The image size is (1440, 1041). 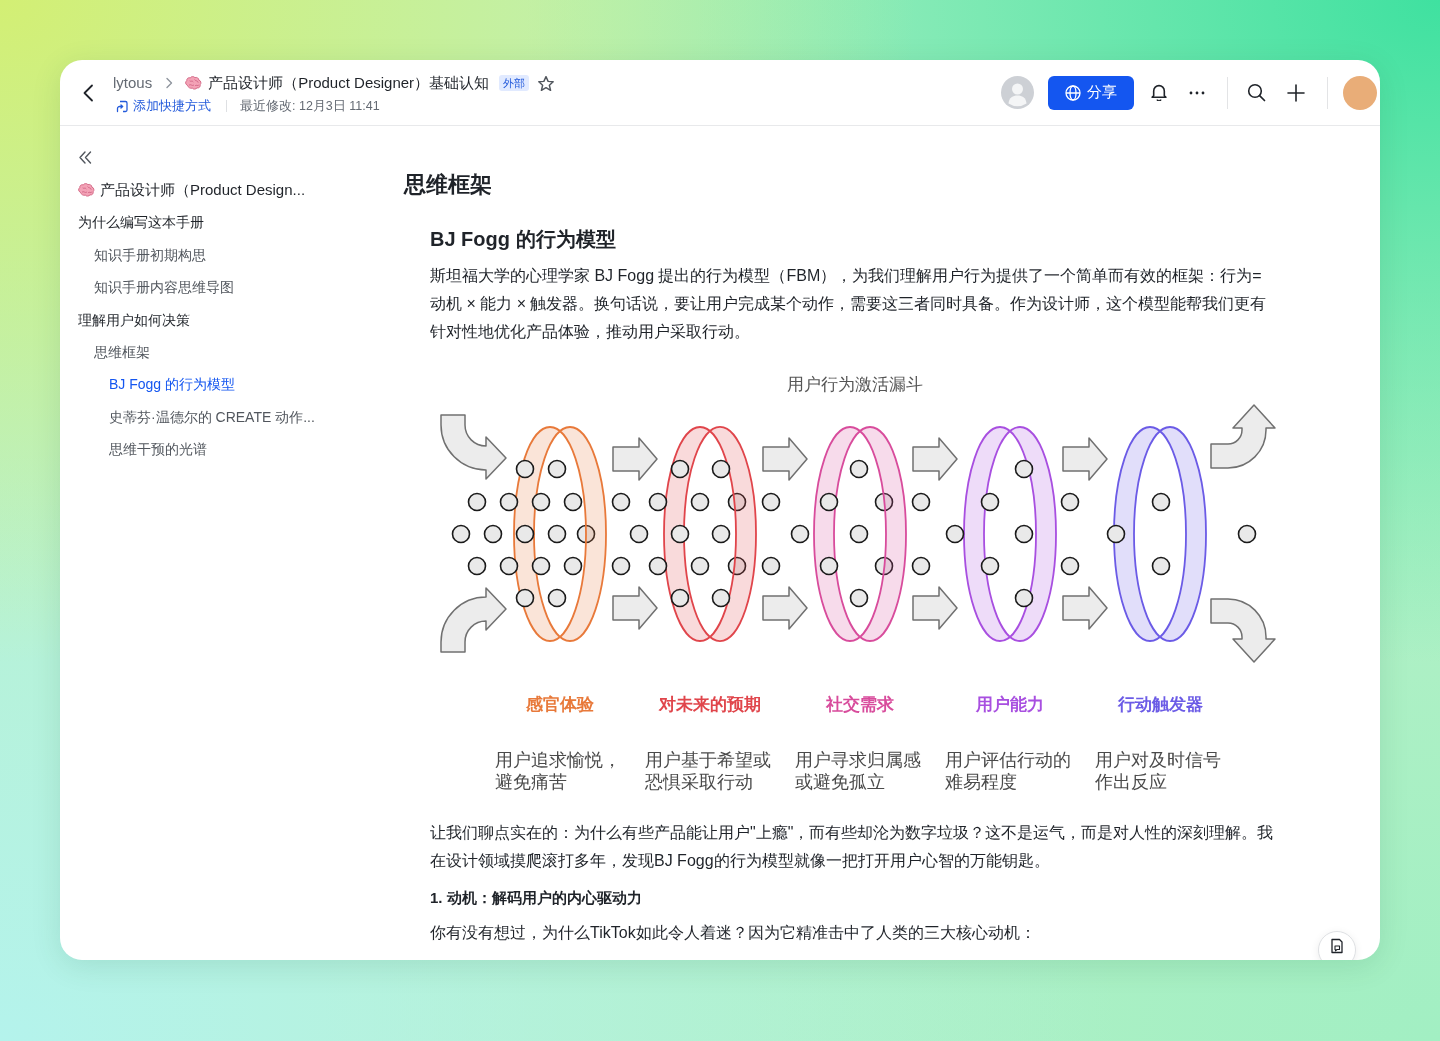 What do you see at coordinates (1197, 92) in the screenshot?
I see `more-icon` at bounding box center [1197, 92].